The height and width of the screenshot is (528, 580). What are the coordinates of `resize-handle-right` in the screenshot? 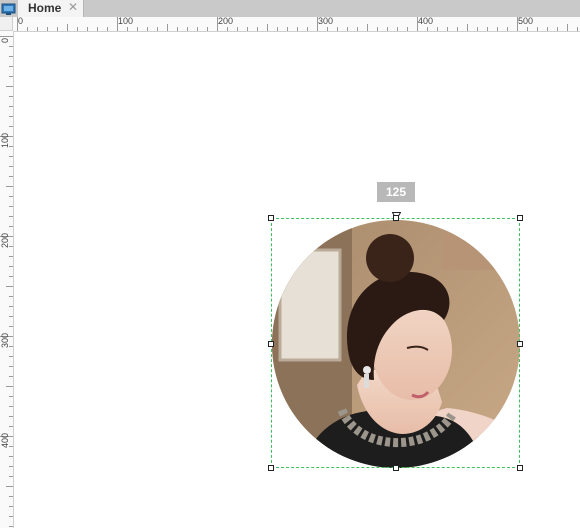 It's located at (520, 344).